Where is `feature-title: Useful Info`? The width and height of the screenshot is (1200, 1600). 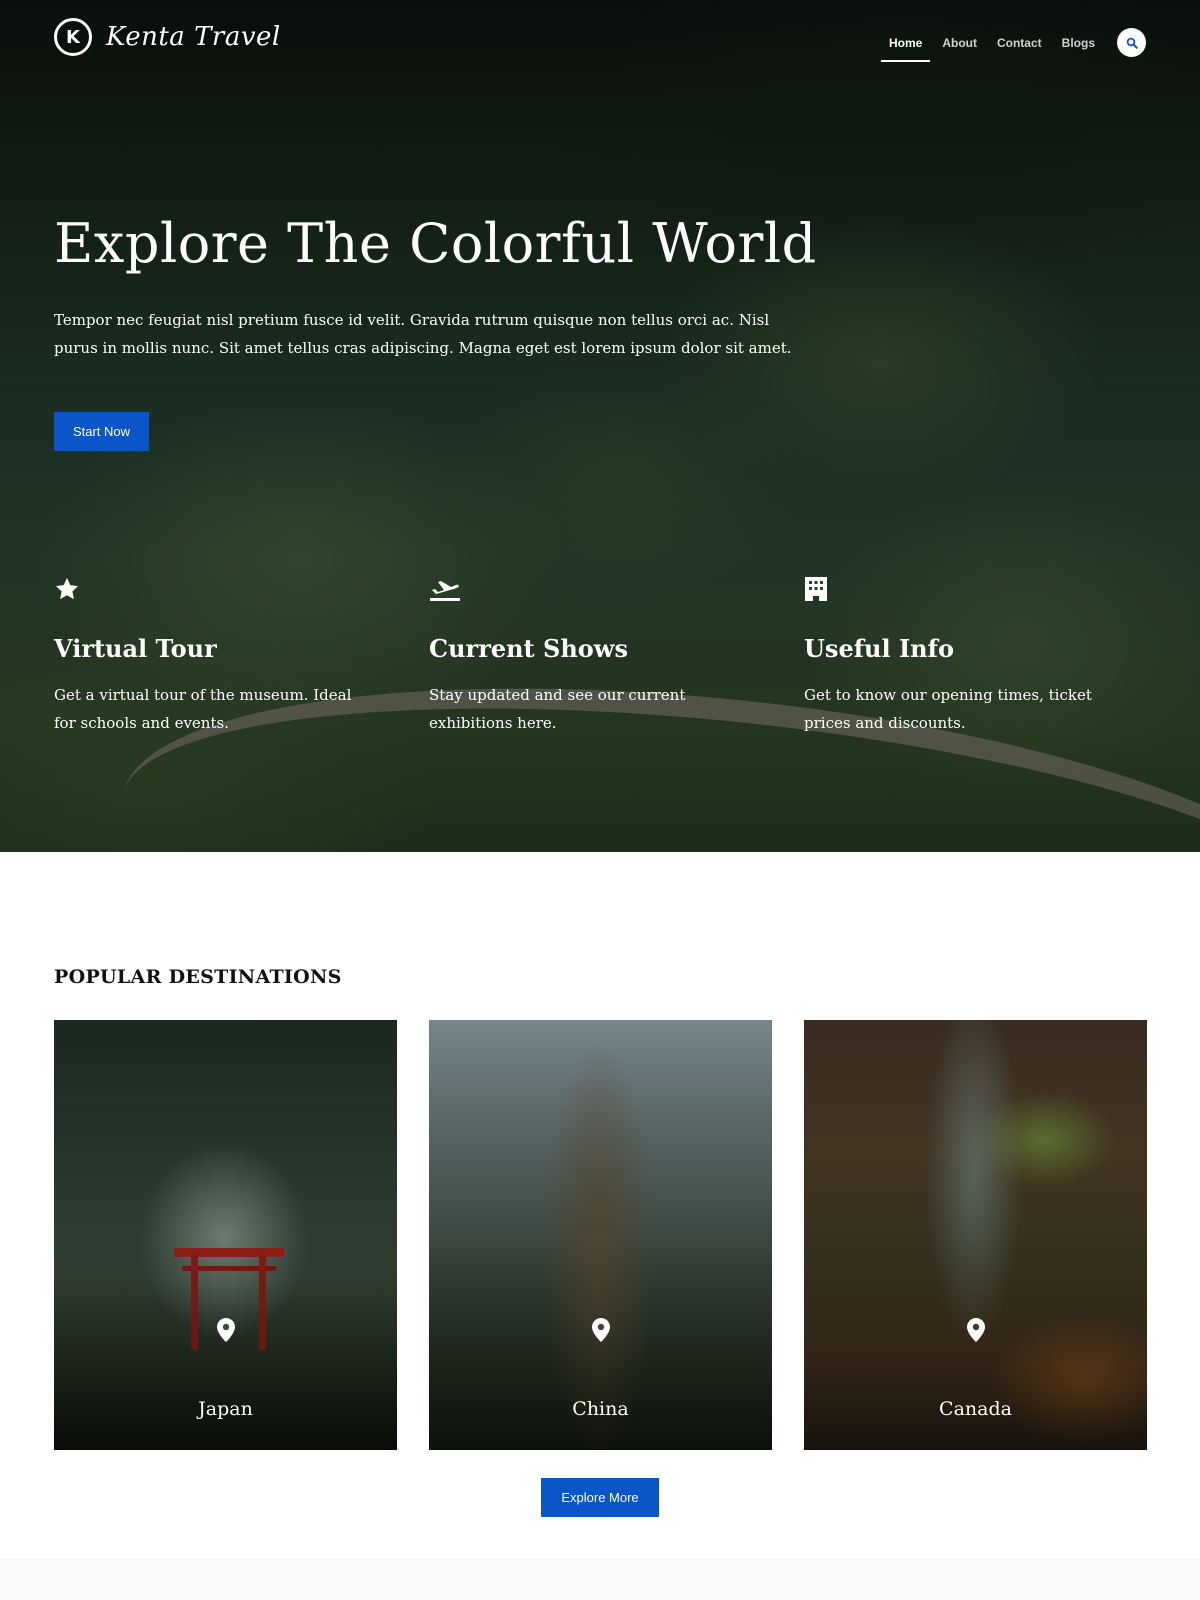 feature-title: Useful Info is located at coordinates (879, 648).